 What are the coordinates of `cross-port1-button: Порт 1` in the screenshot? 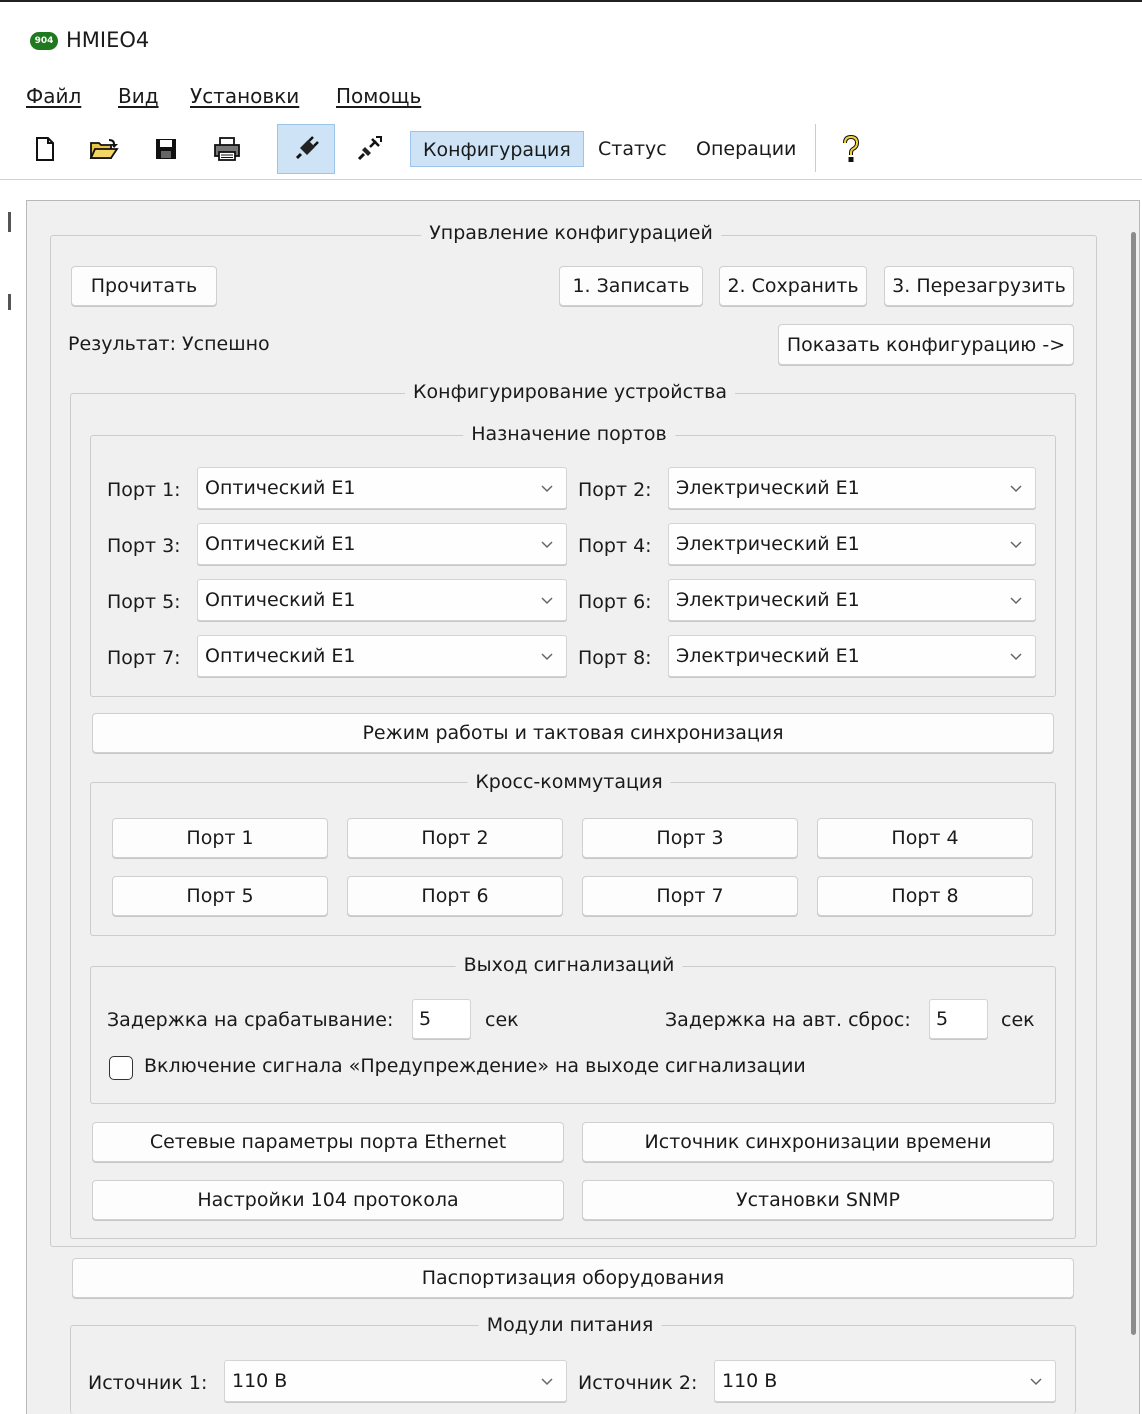 It's located at (220, 838).